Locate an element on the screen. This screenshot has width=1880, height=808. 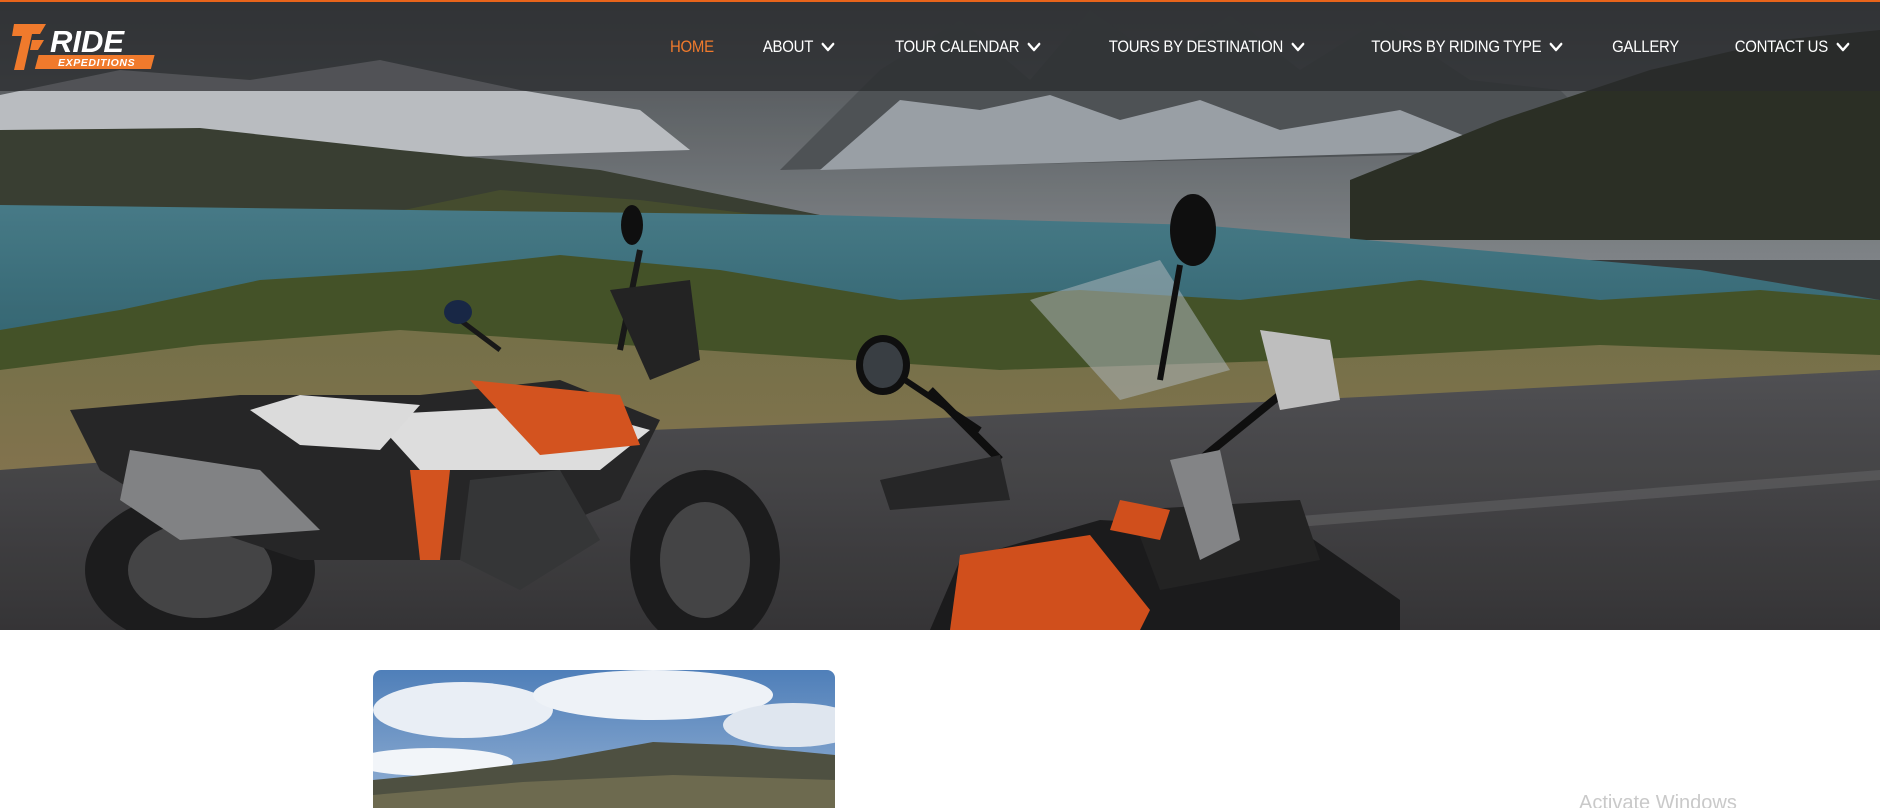
activate-windows-watermark: Activate Windows is located at coordinates (1658, 800).